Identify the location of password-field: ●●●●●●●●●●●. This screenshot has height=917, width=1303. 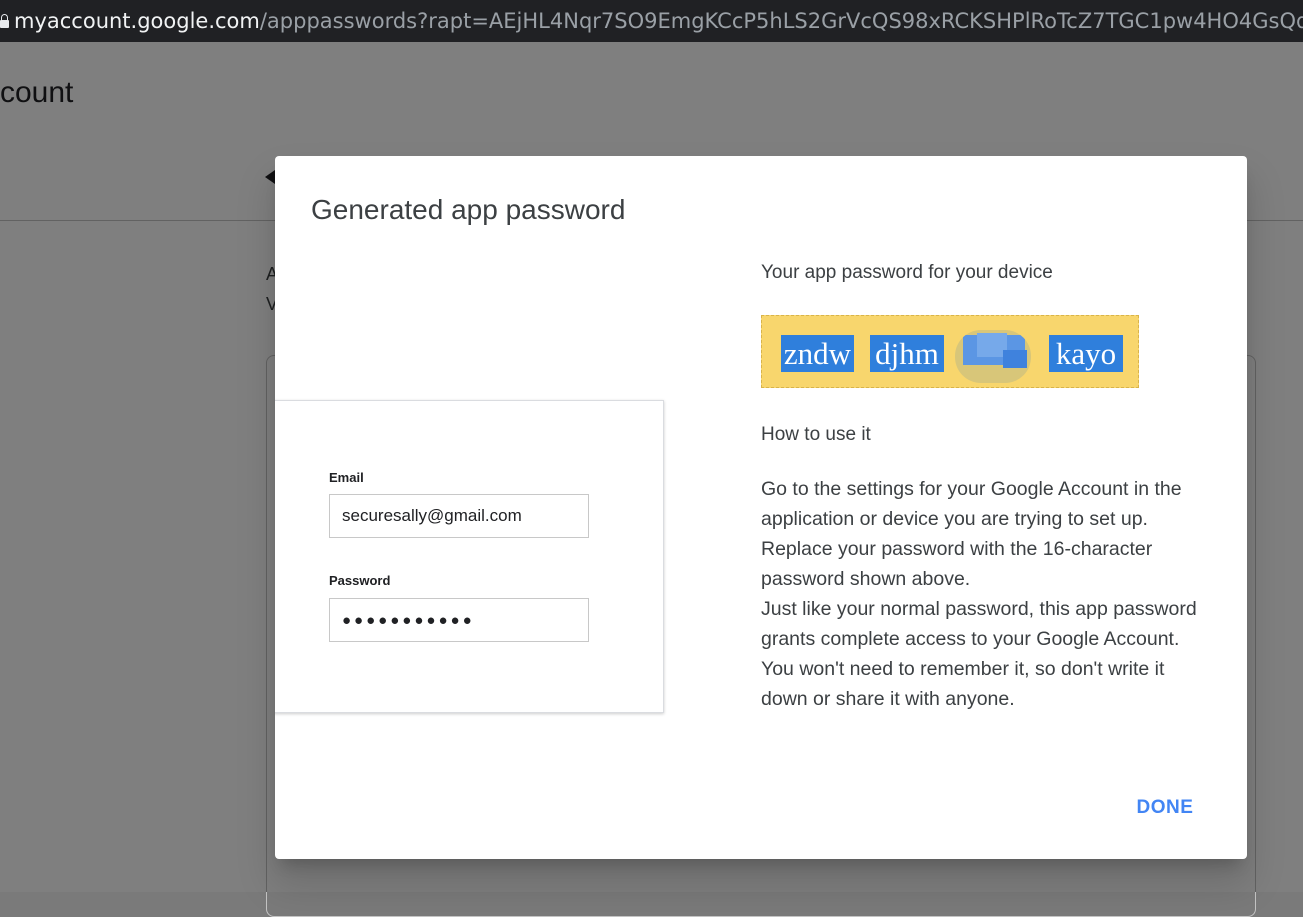
(459, 620).